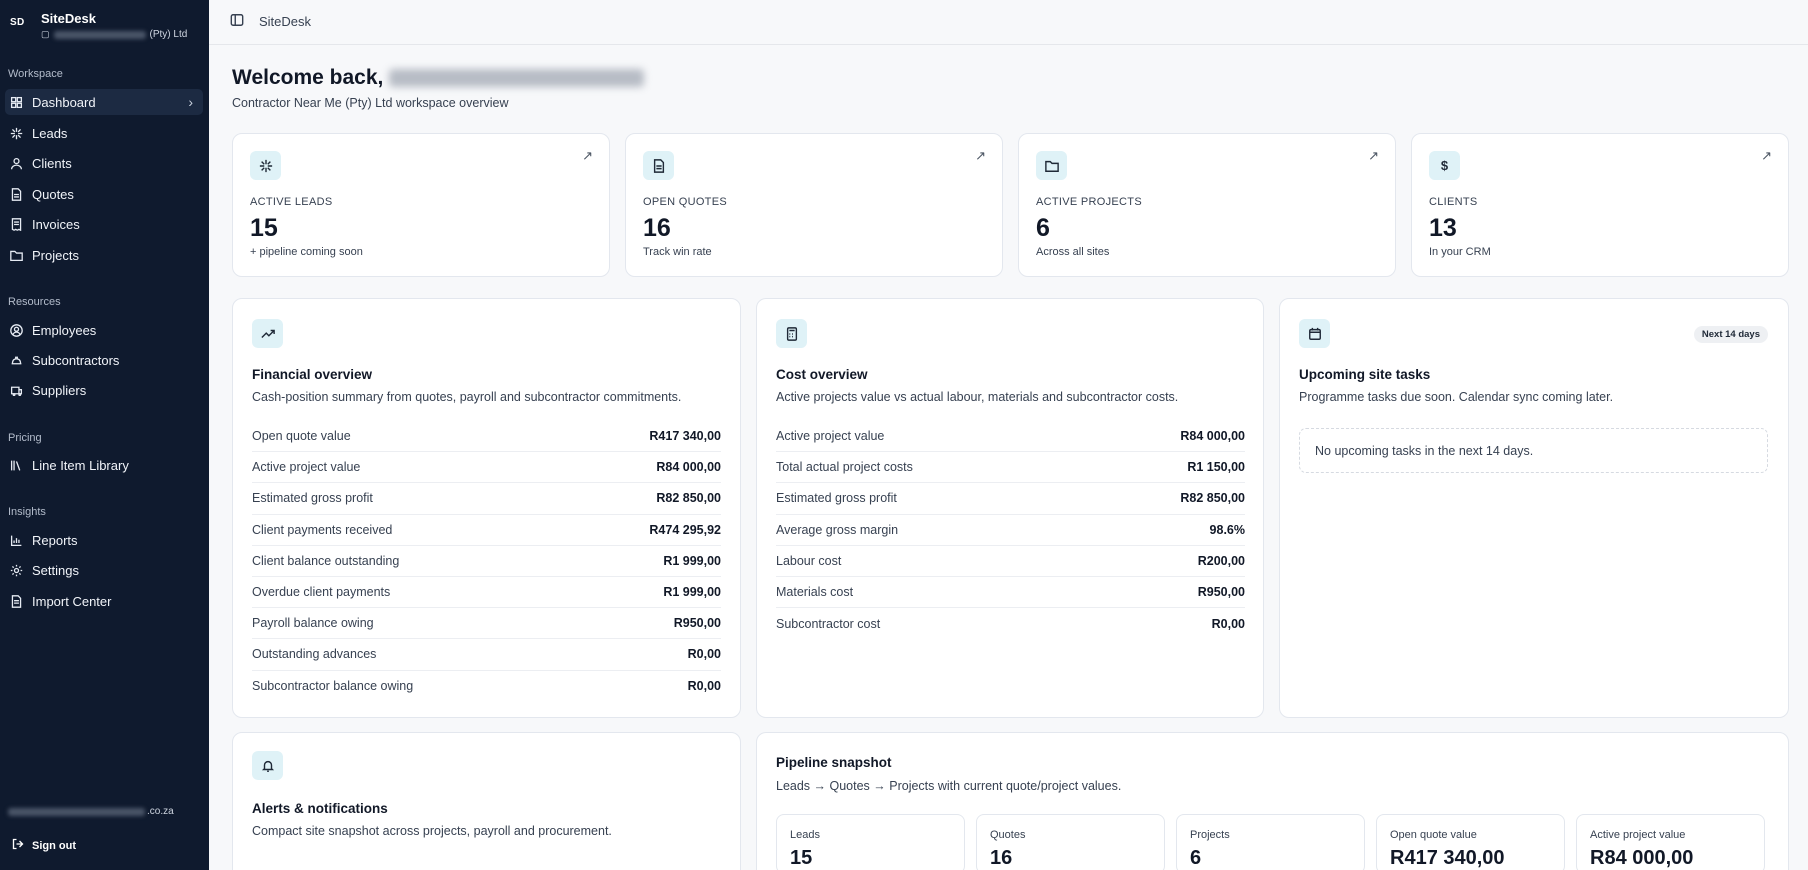 Image resolution: width=1808 pixels, height=870 pixels. I want to click on stat-card-open-quotes: ↗ OPEN QUOTES 16 Track win rate, so click(814, 205).